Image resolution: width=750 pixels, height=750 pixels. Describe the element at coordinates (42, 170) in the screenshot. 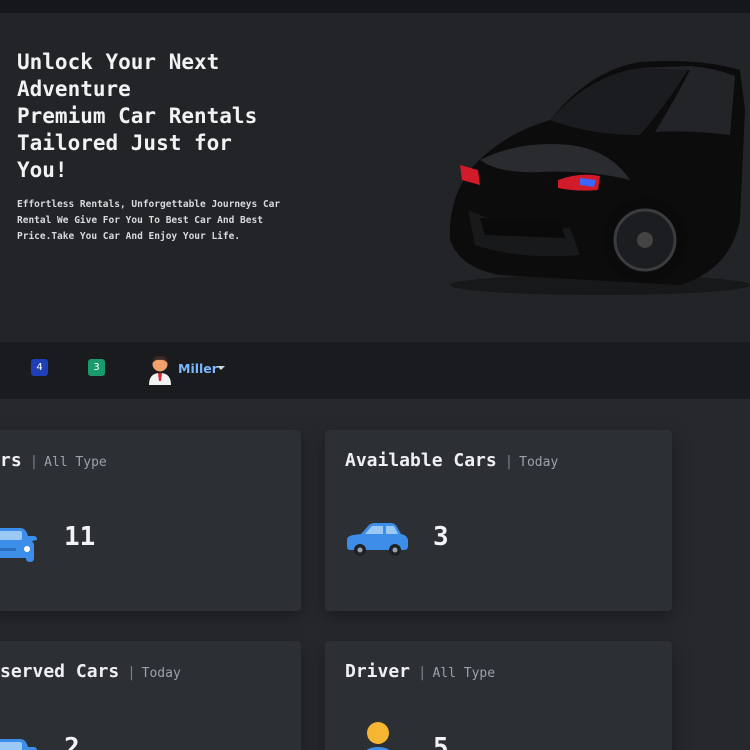

I see `hero-title-line: You!` at that location.